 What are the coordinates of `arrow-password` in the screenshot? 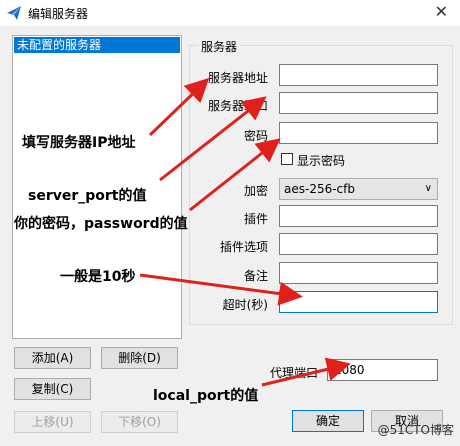 It's located at (235, 175).